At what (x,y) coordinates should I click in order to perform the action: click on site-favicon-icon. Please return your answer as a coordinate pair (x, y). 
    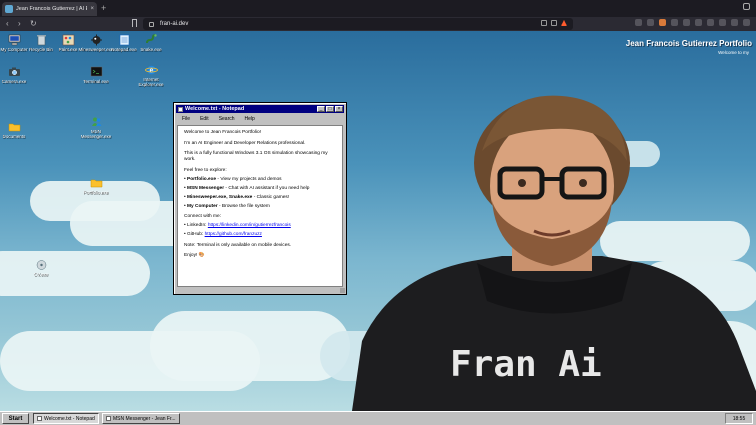
    Looking at the image, I should click on (9, 9).